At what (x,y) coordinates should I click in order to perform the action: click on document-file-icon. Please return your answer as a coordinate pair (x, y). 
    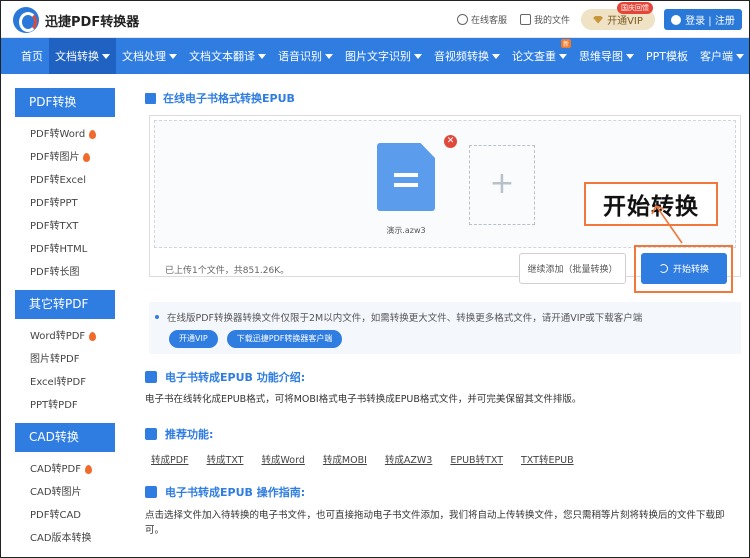
    Looking at the image, I should click on (406, 177).